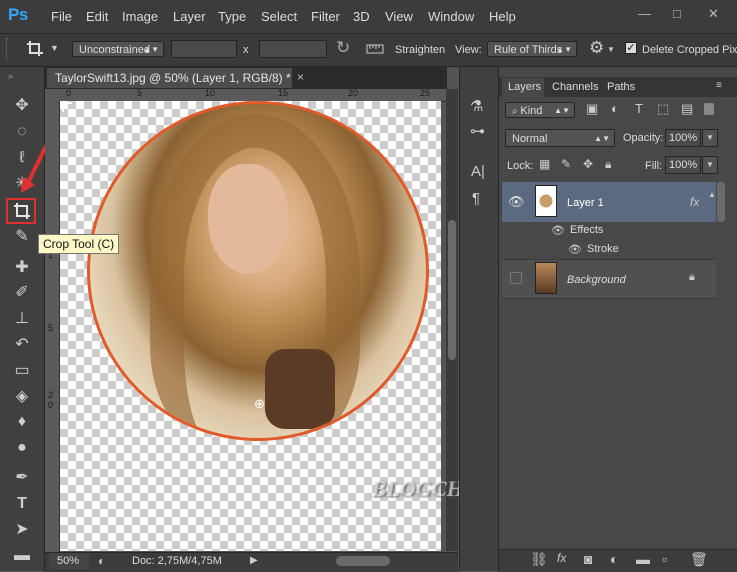 This screenshot has height=572, width=737. What do you see at coordinates (22, 211) in the screenshot?
I see `crop-tool-icon` at bounding box center [22, 211].